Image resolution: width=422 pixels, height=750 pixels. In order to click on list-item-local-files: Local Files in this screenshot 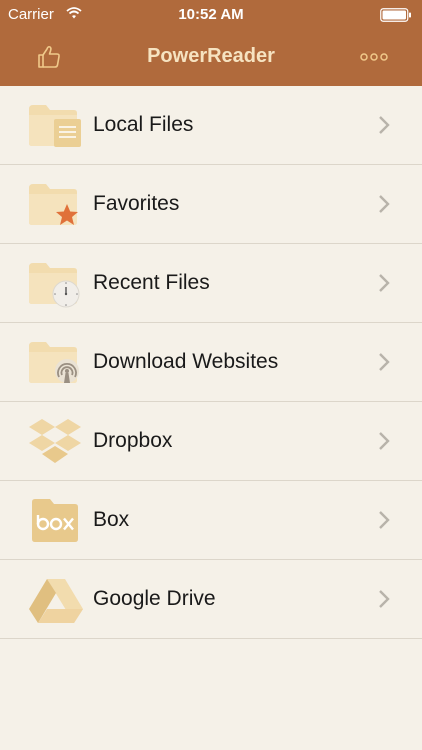, I will do `click(211, 125)`.